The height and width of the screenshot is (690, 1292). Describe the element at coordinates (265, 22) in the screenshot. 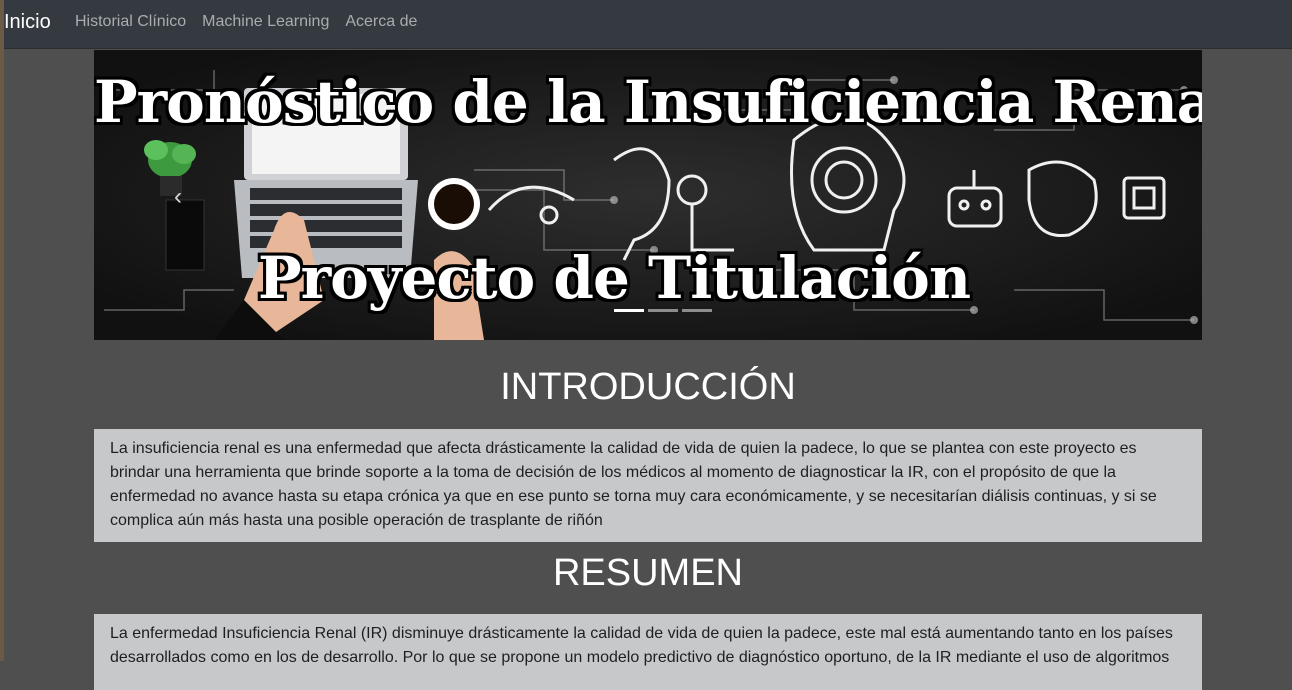

I see `nav-link-machine-learning: Machine Learning` at that location.